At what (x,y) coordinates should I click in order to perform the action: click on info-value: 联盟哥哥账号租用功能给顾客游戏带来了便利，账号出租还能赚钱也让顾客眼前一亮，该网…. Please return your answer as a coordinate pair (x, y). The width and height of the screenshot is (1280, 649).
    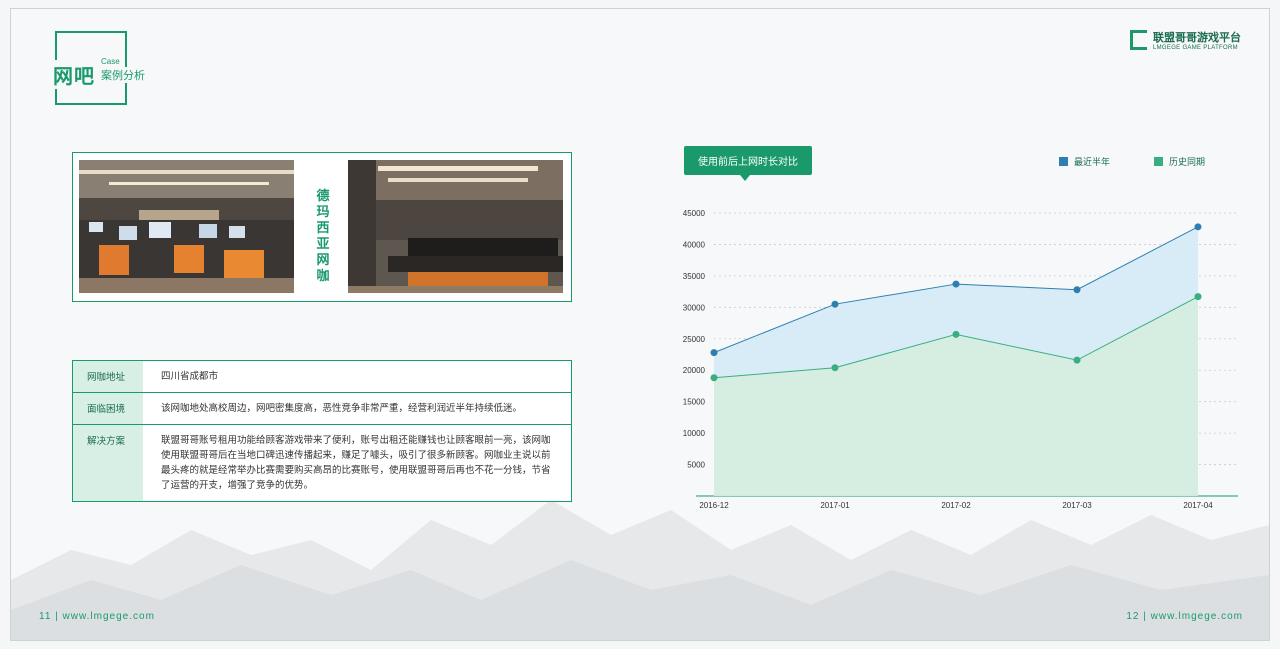
    Looking at the image, I should click on (356, 463).